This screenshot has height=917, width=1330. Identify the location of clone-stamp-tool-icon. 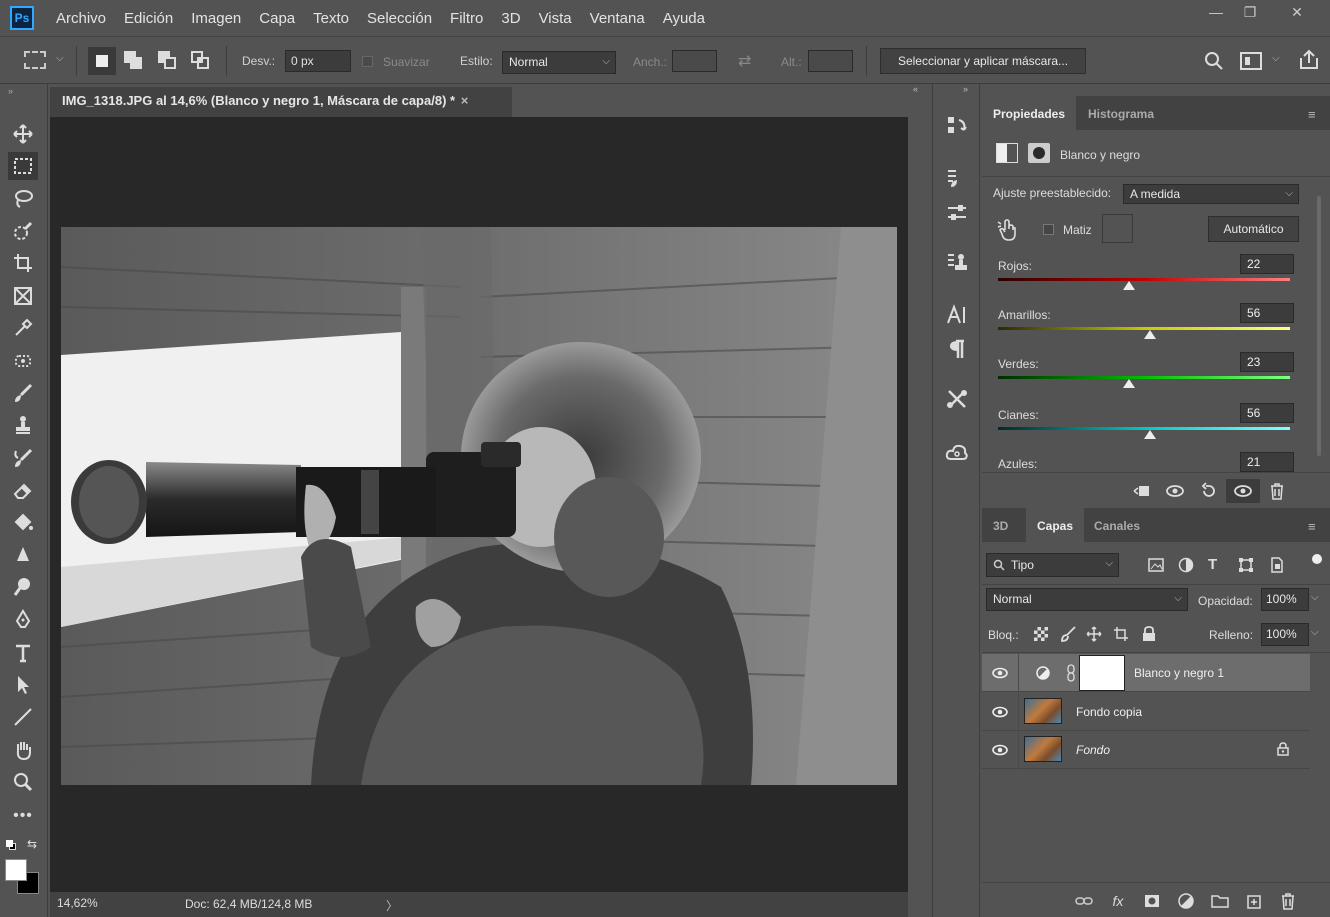
(23, 425).